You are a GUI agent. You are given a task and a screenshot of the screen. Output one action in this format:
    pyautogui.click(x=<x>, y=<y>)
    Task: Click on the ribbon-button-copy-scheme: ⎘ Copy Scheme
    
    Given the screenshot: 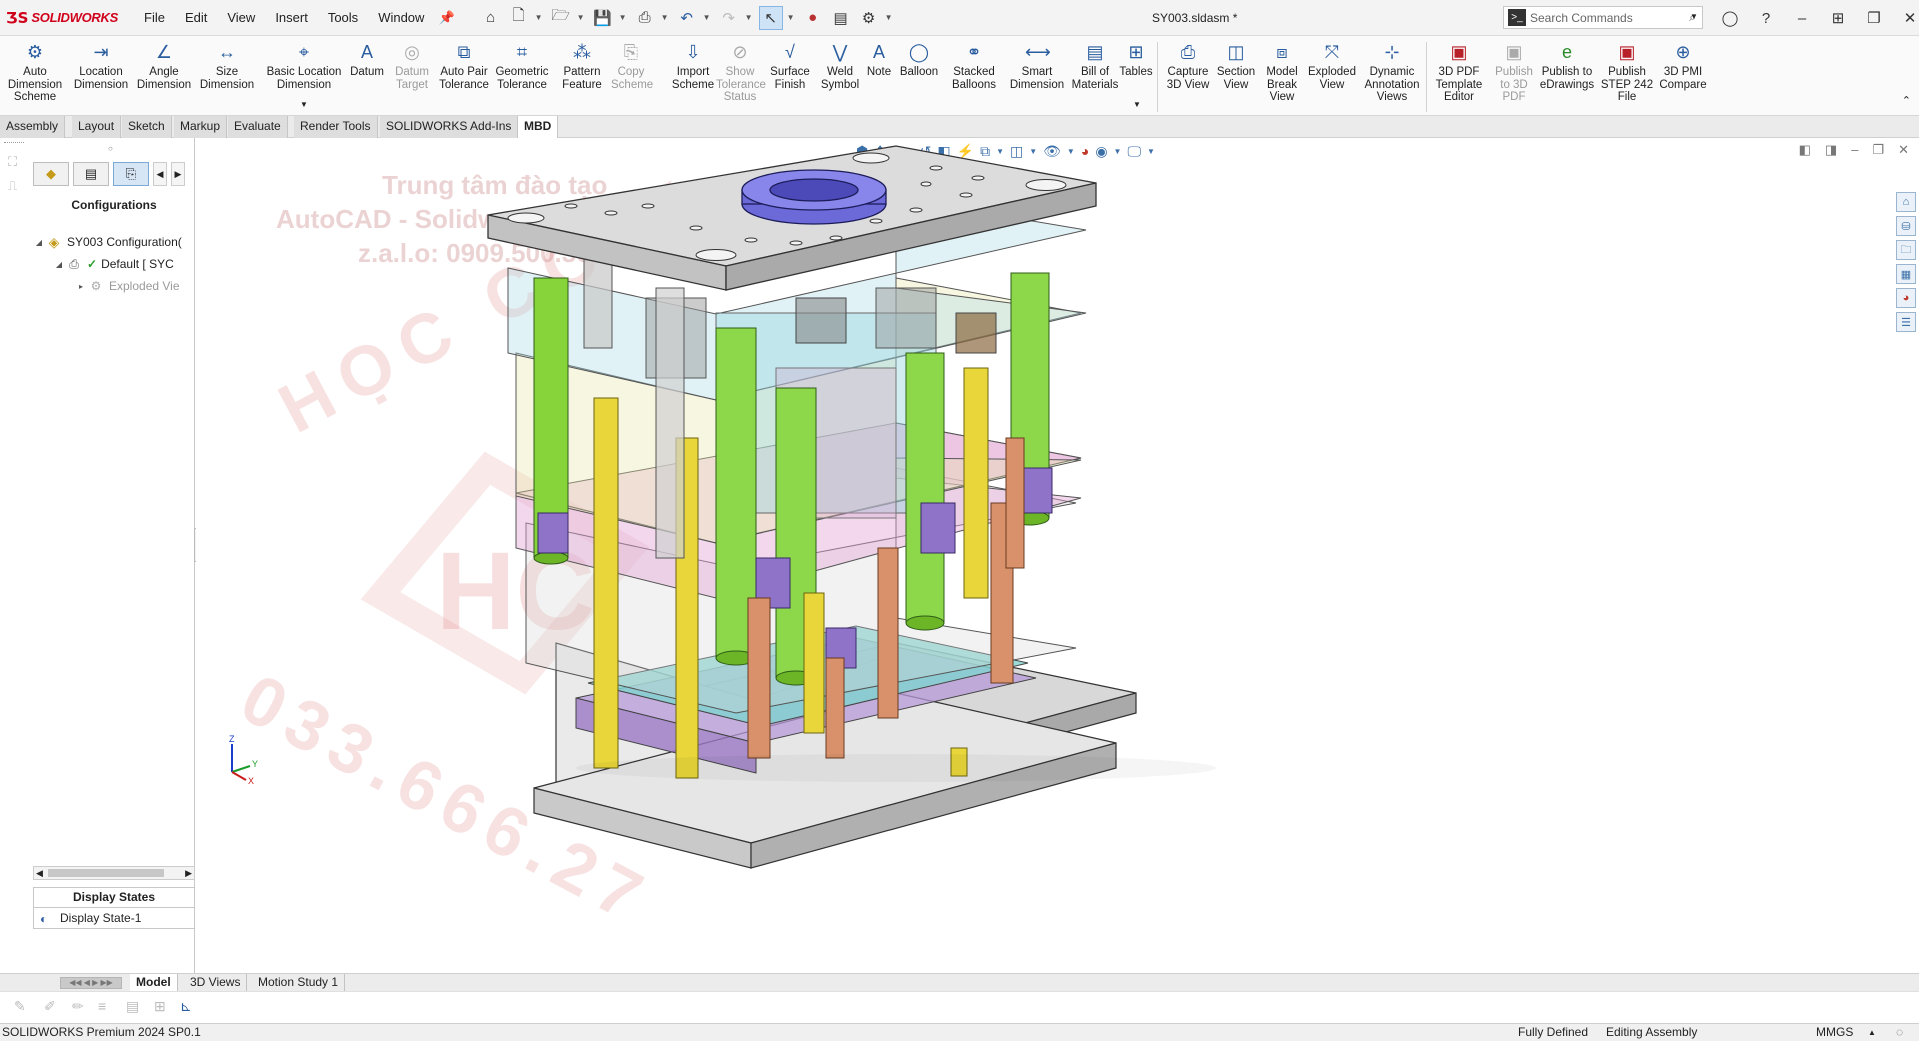 What is the action you would take?
    pyautogui.click(x=632, y=65)
    